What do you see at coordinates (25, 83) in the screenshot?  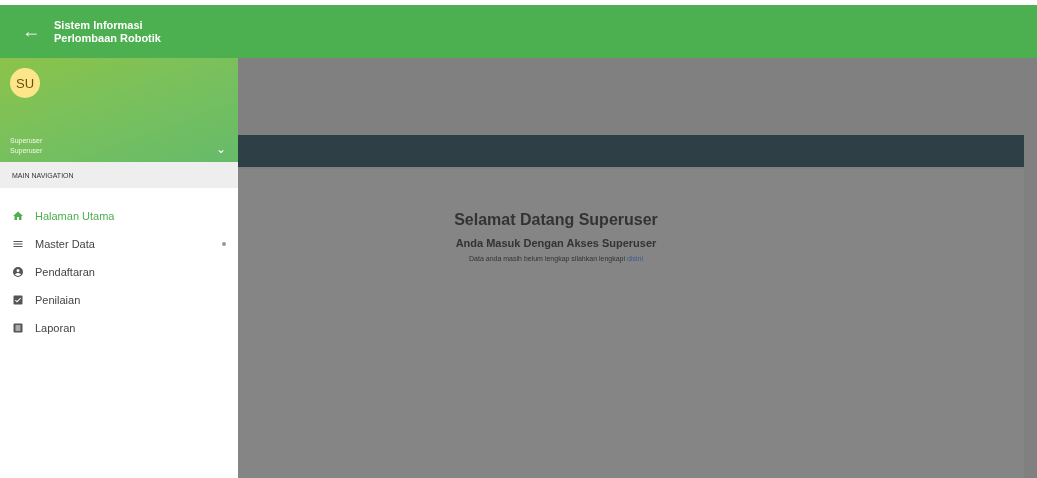 I see `user-avatar: SU` at bounding box center [25, 83].